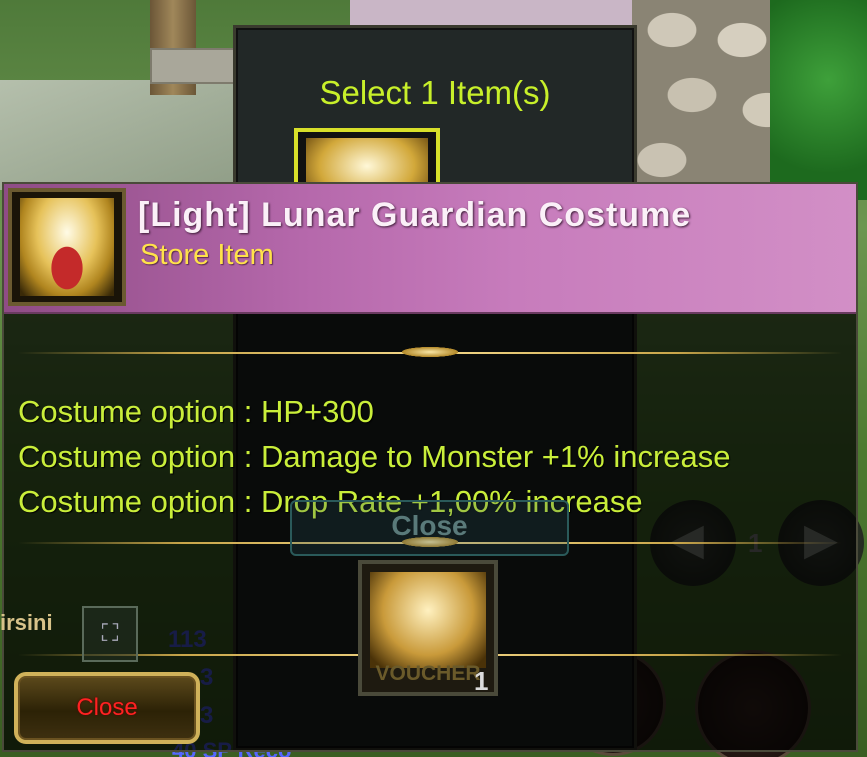 This screenshot has height=757, width=867. Describe the element at coordinates (196, 411) in the screenshot. I see `costume-option: Costume option : HP+300` at that location.